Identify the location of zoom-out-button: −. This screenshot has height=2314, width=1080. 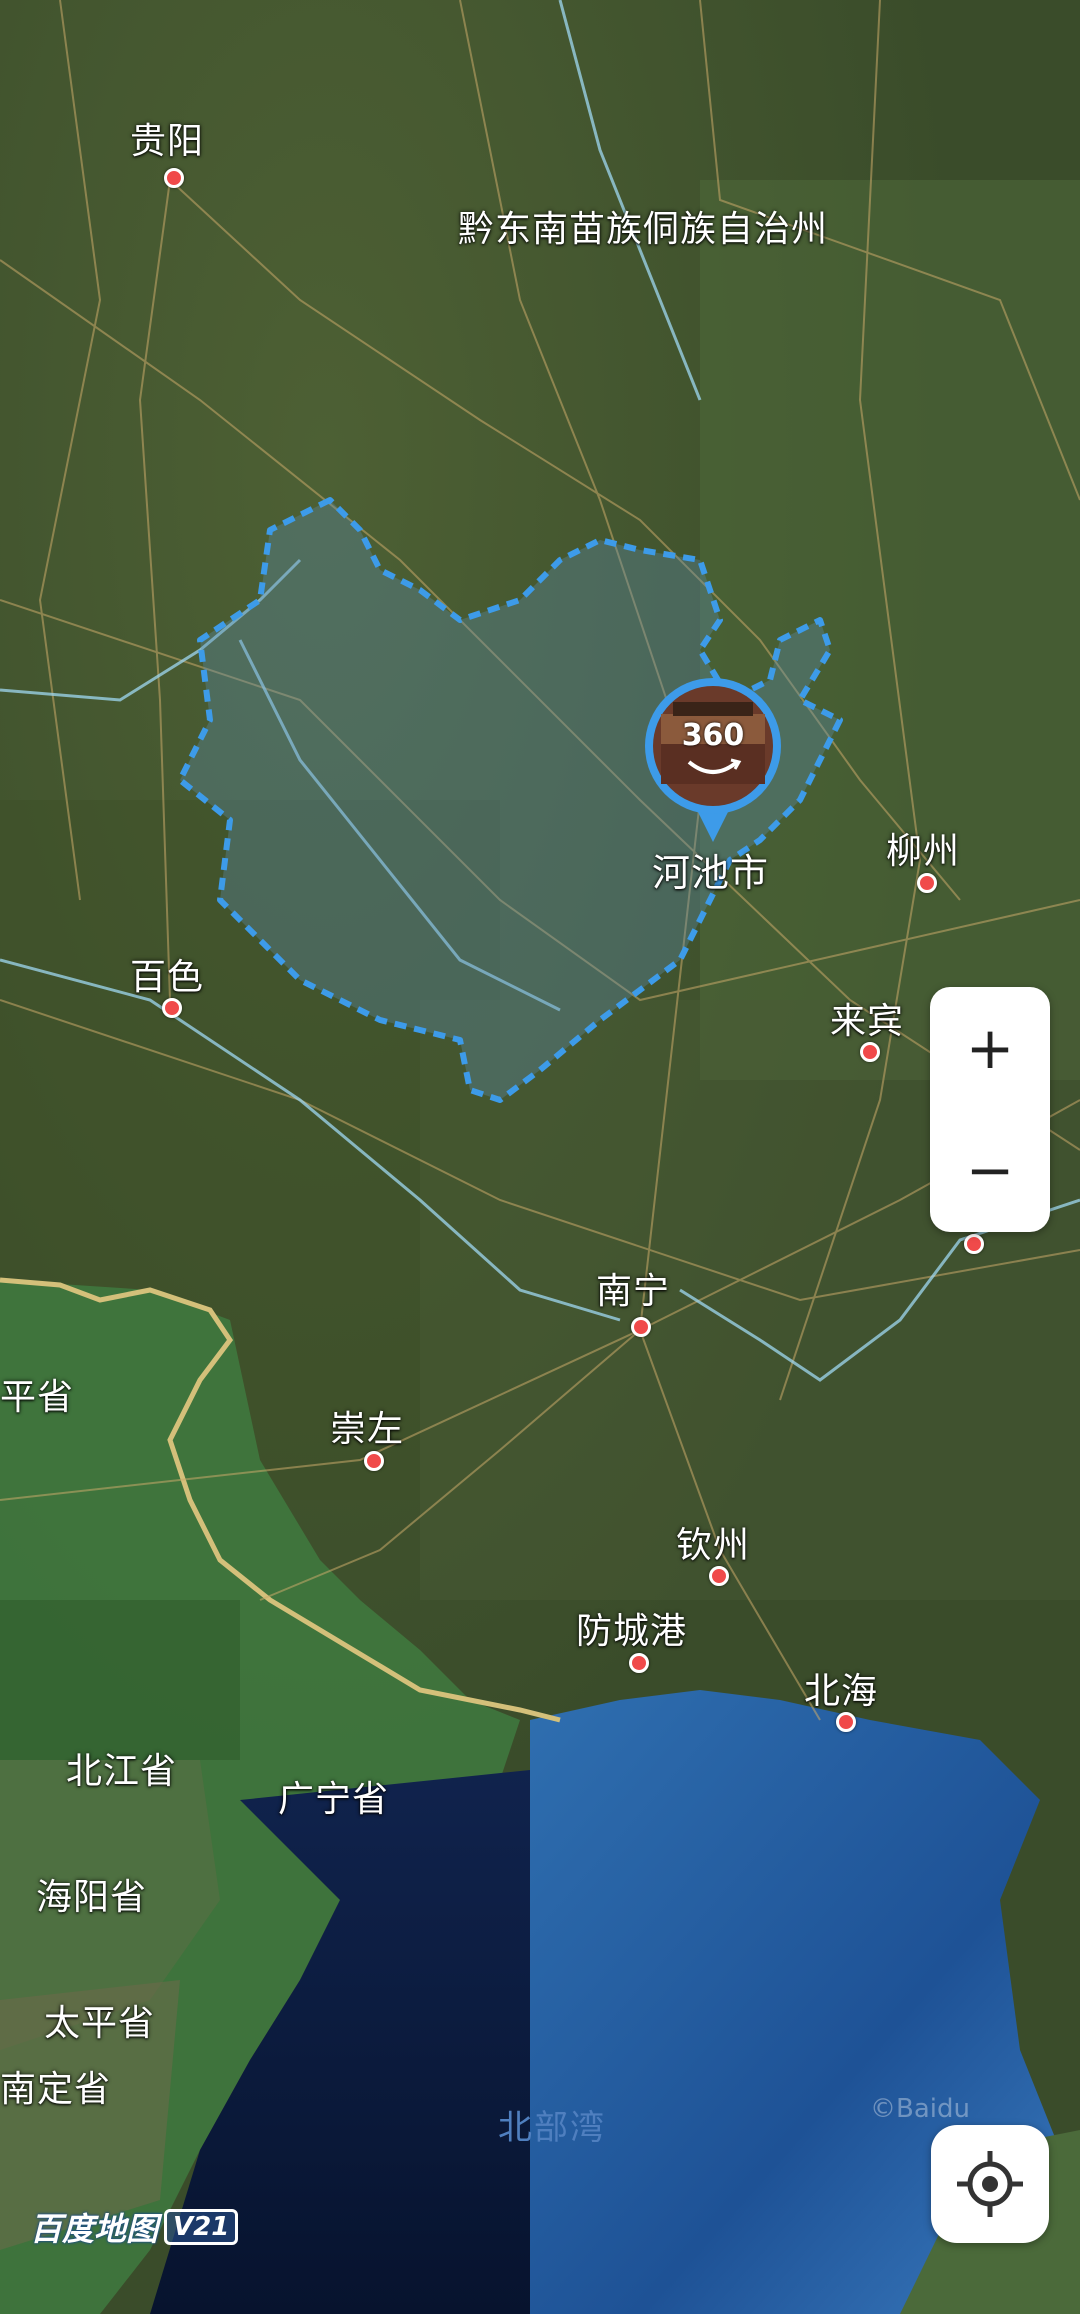
(990, 1170).